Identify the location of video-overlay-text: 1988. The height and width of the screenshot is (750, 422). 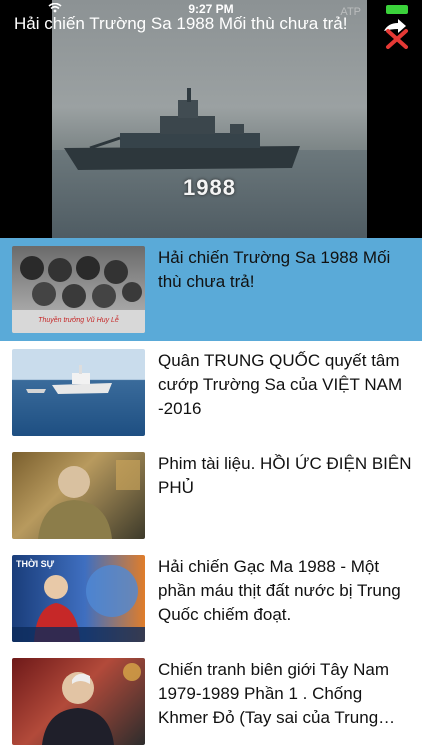
(209, 187).